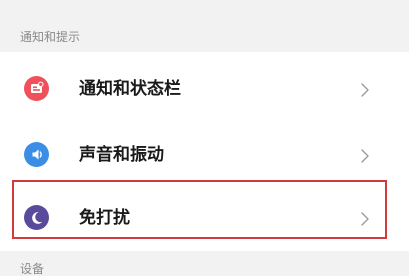  I want to click on settings-item-label: 声音和振动, so click(121, 155).